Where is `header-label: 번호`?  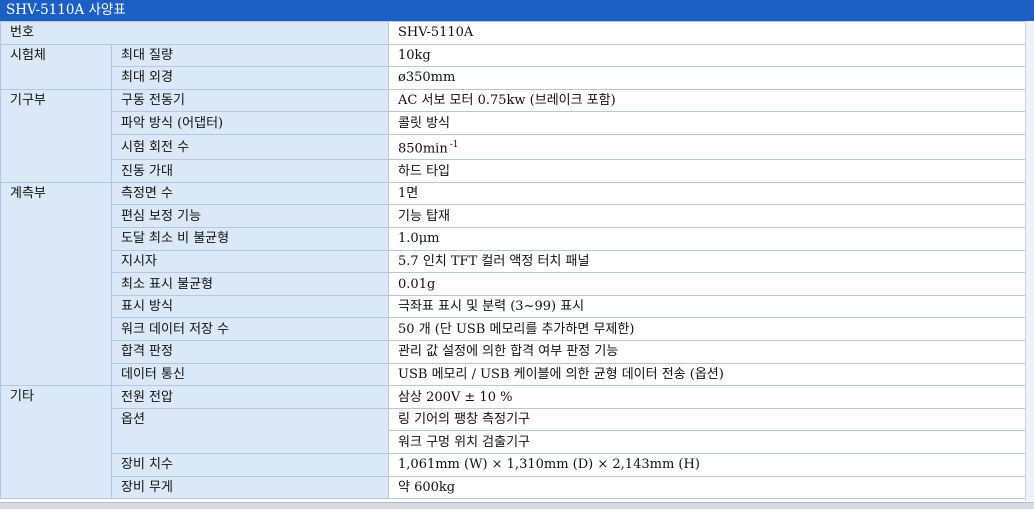
header-label: 번호 is located at coordinates (195, 33).